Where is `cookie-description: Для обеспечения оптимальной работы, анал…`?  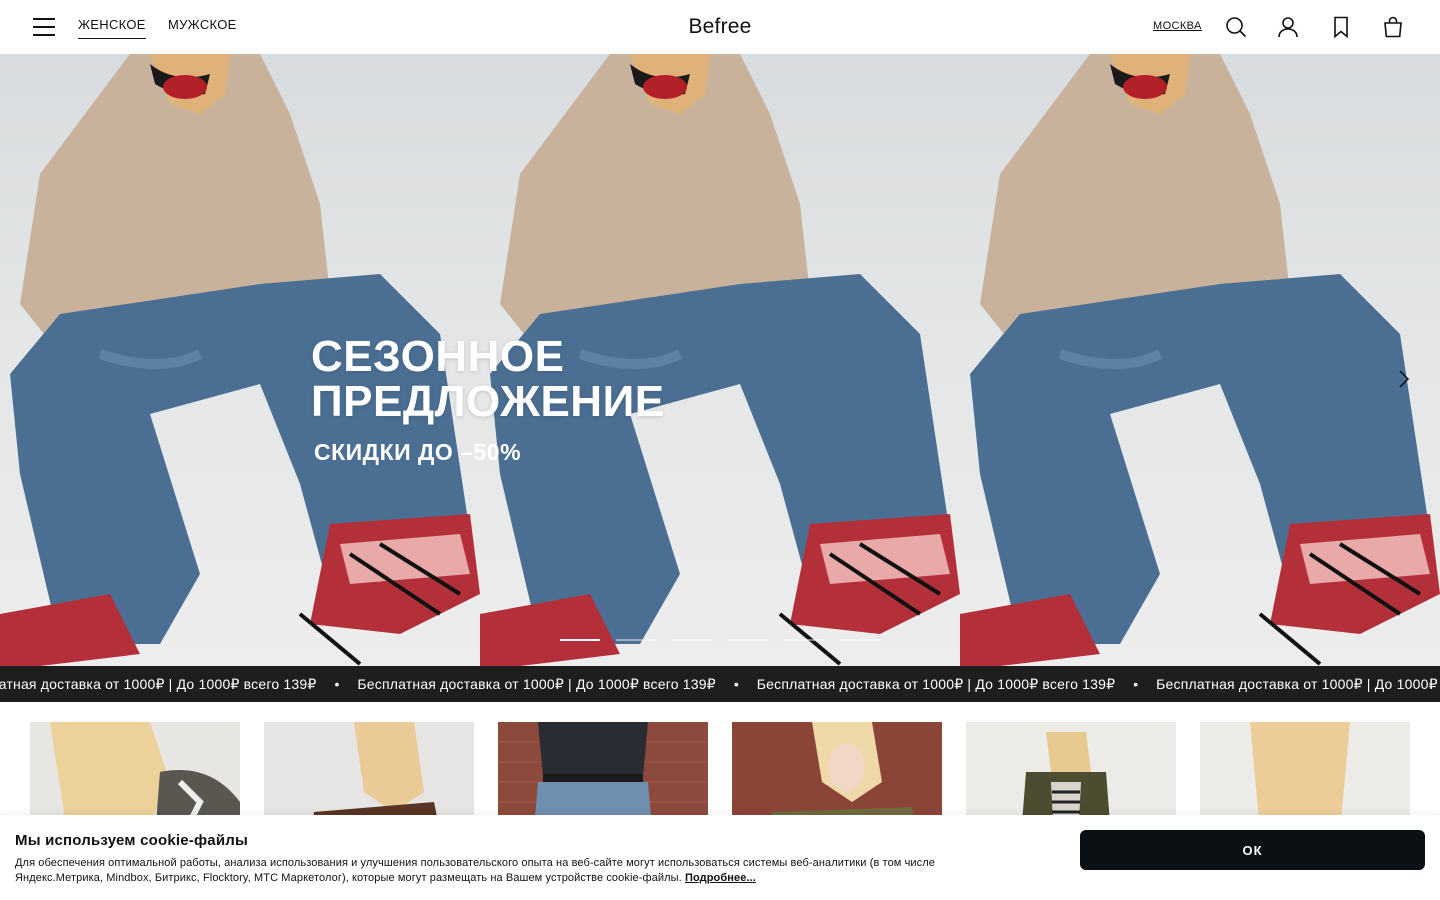
cookie-description: Для обеспечения оптимальной работы, анал… is located at coordinates (475, 870).